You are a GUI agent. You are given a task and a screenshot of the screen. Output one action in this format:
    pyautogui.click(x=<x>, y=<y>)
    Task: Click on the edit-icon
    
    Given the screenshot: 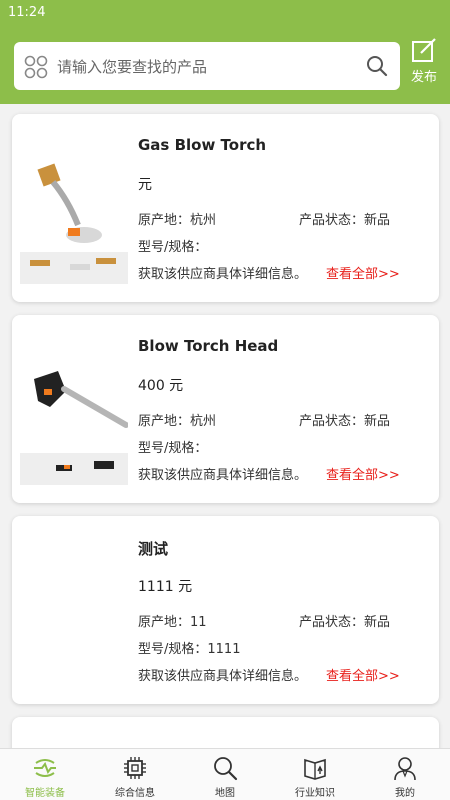 What is the action you would take?
    pyautogui.click(x=424, y=50)
    